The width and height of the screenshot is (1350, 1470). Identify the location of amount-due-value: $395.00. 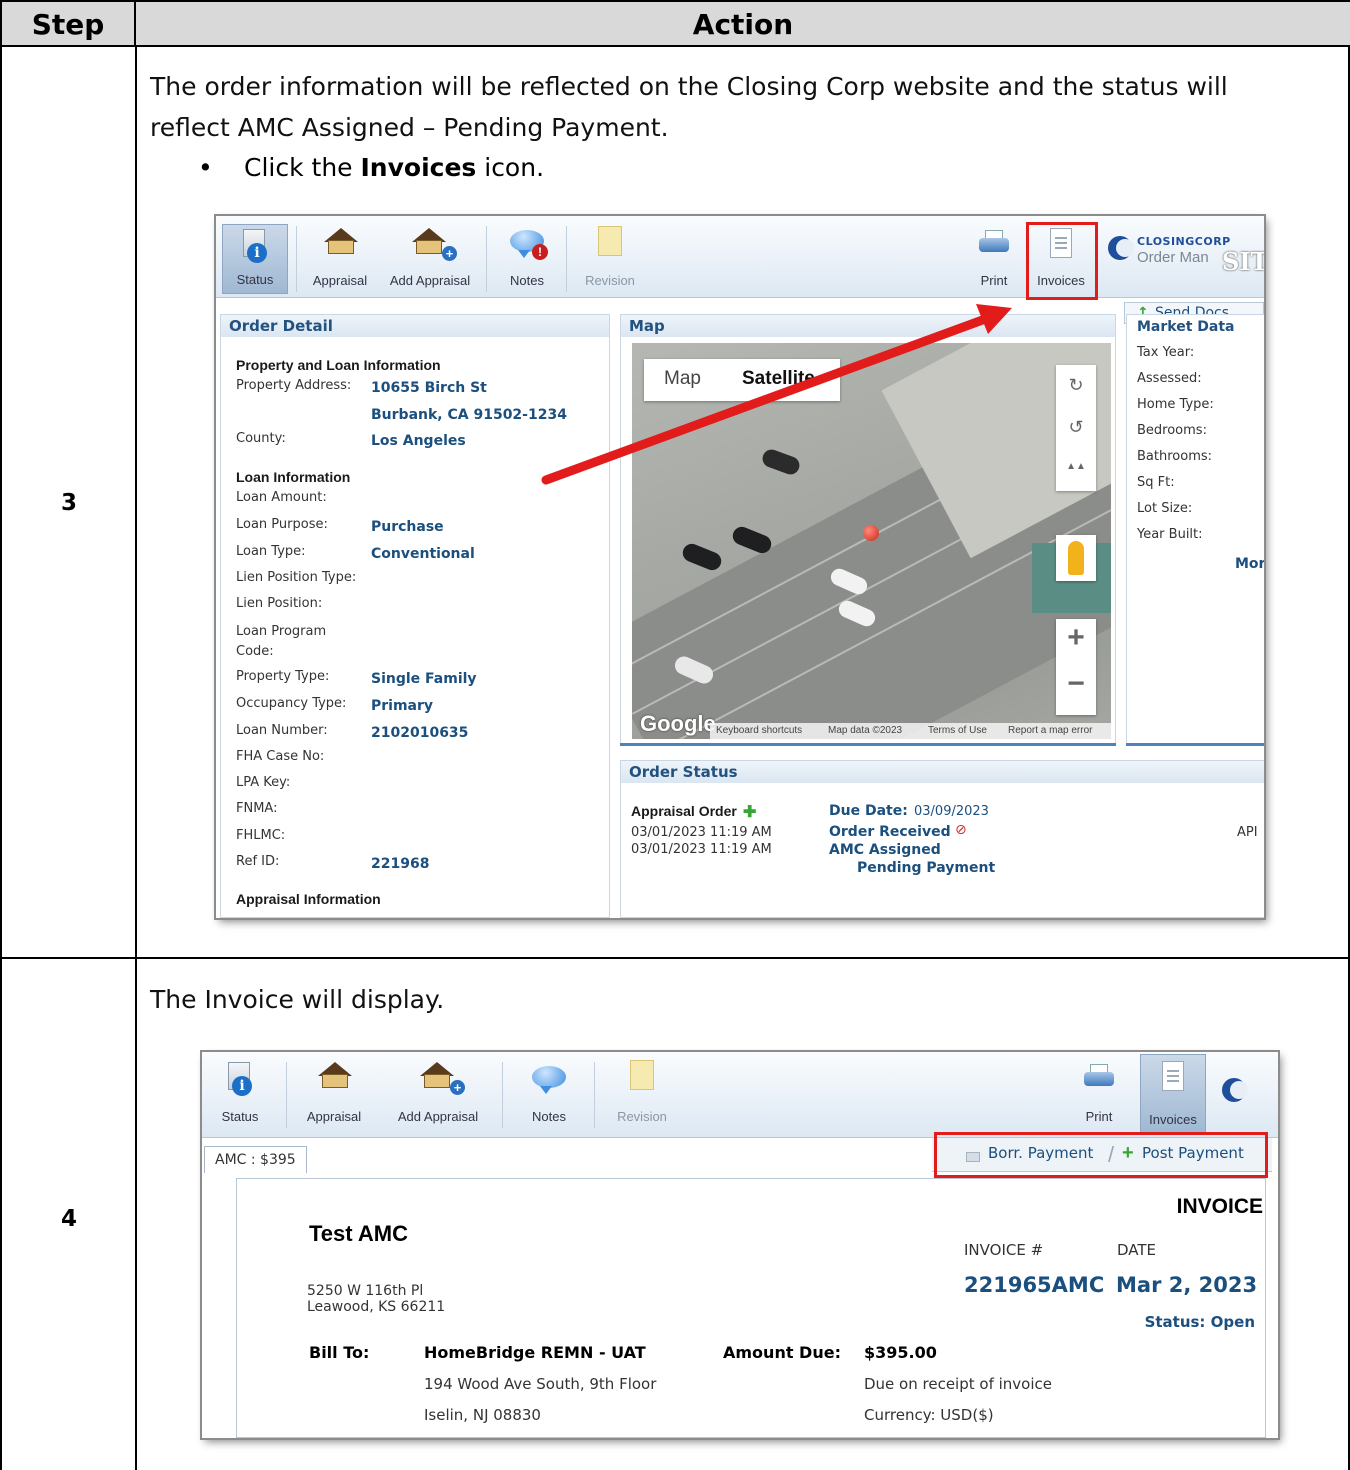
(900, 1352).